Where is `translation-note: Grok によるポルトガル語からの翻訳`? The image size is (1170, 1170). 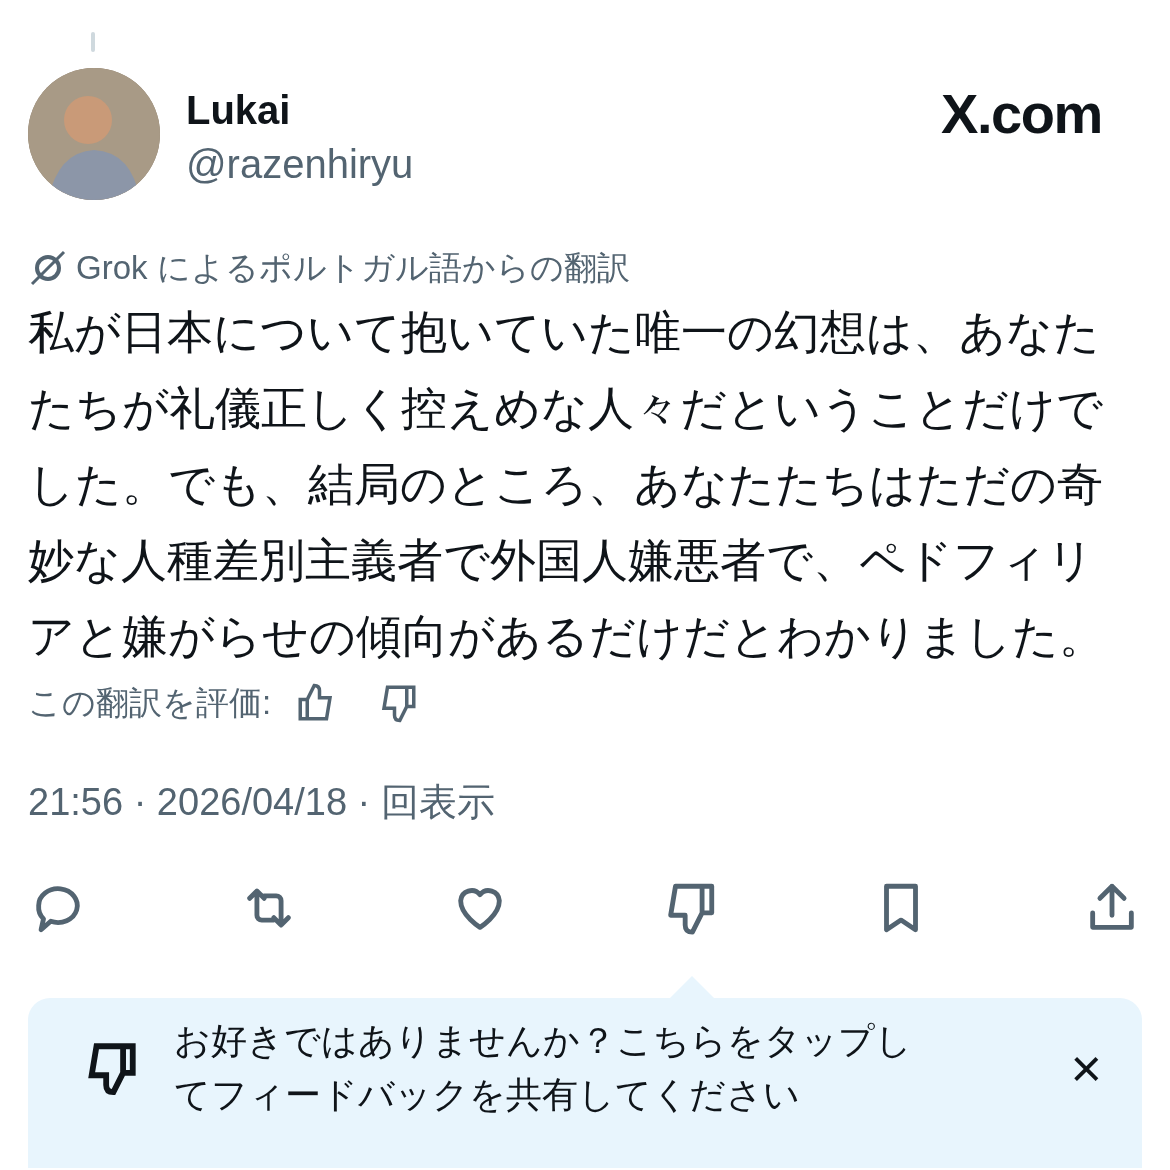 translation-note: Grok によるポルトガル語からの翻訳 is located at coordinates (353, 268).